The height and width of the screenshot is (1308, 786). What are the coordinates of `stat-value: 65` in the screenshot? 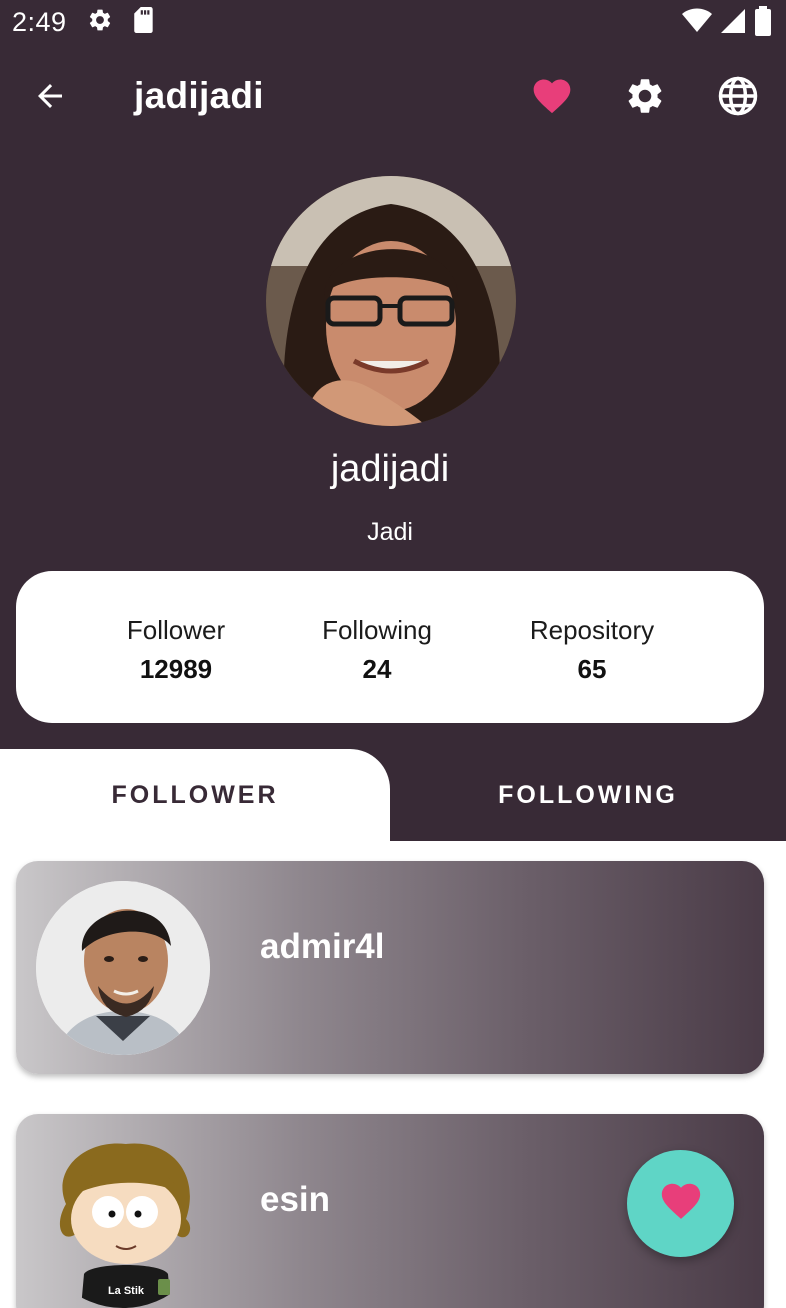 It's located at (592, 669).